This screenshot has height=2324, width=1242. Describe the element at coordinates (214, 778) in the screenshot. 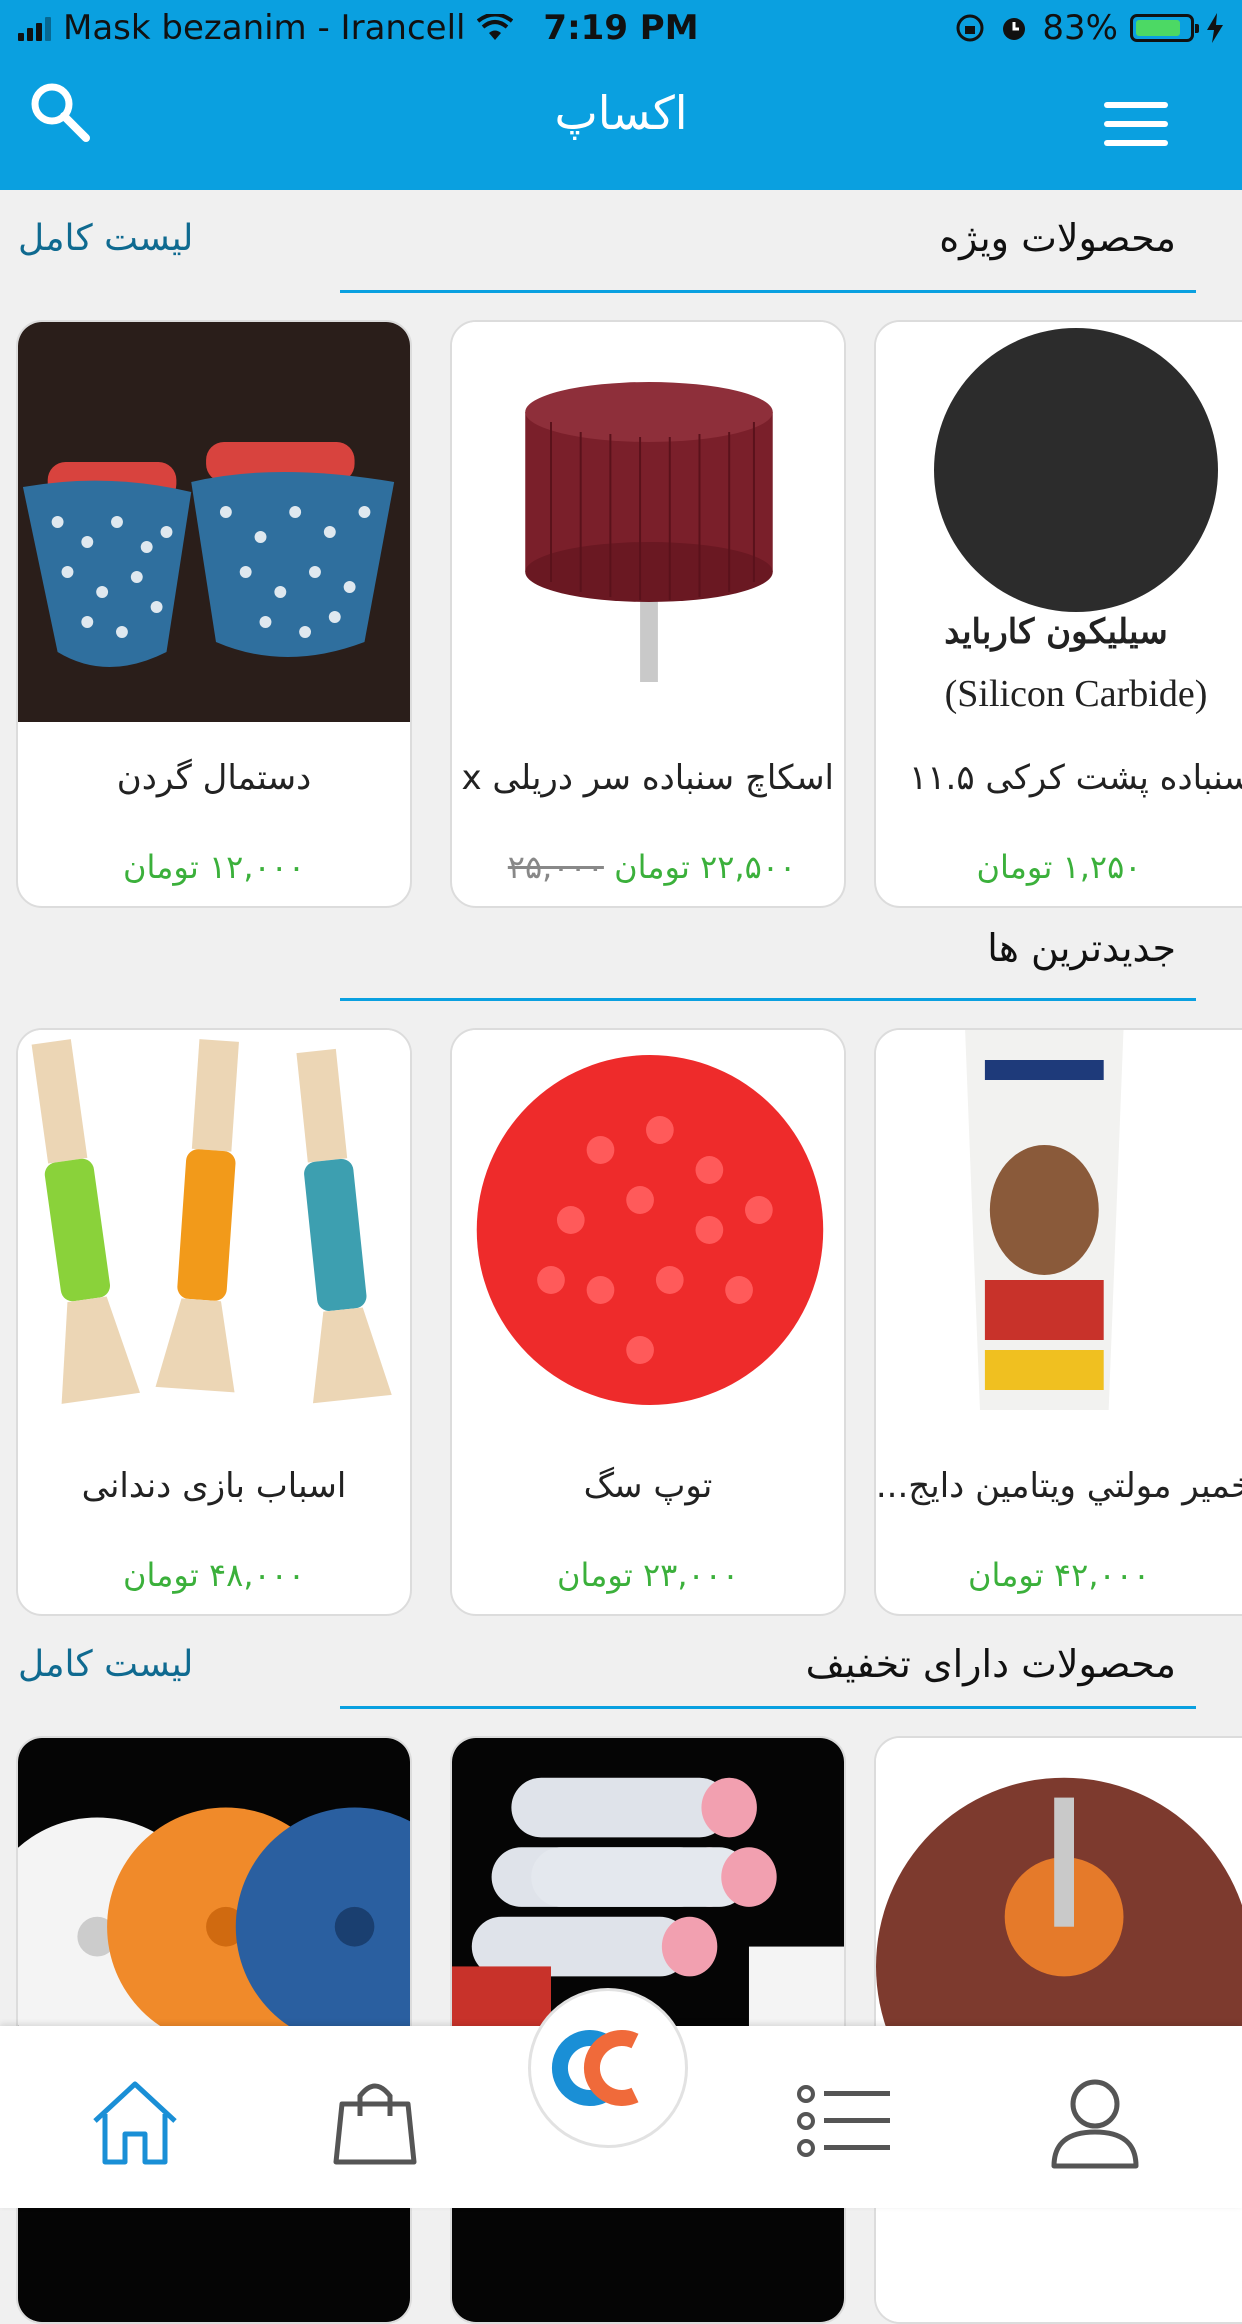

I see `product-name: دستمال گردن` at that location.